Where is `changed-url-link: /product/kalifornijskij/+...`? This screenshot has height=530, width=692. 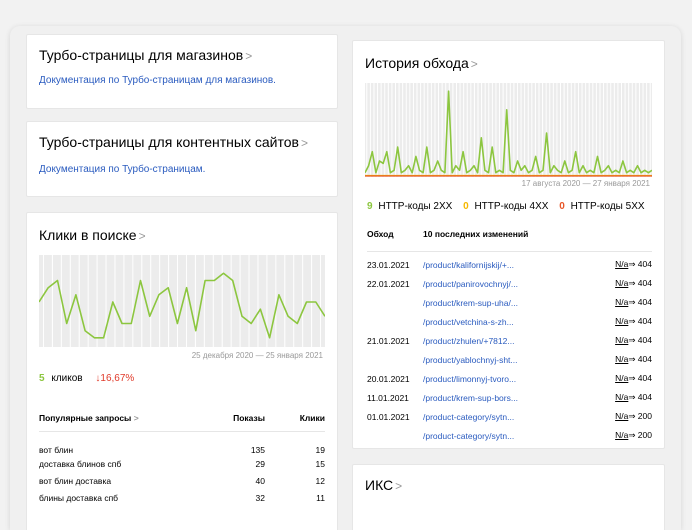
changed-url-link: /product/kalifornijskij/+... is located at coordinates (505, 264).